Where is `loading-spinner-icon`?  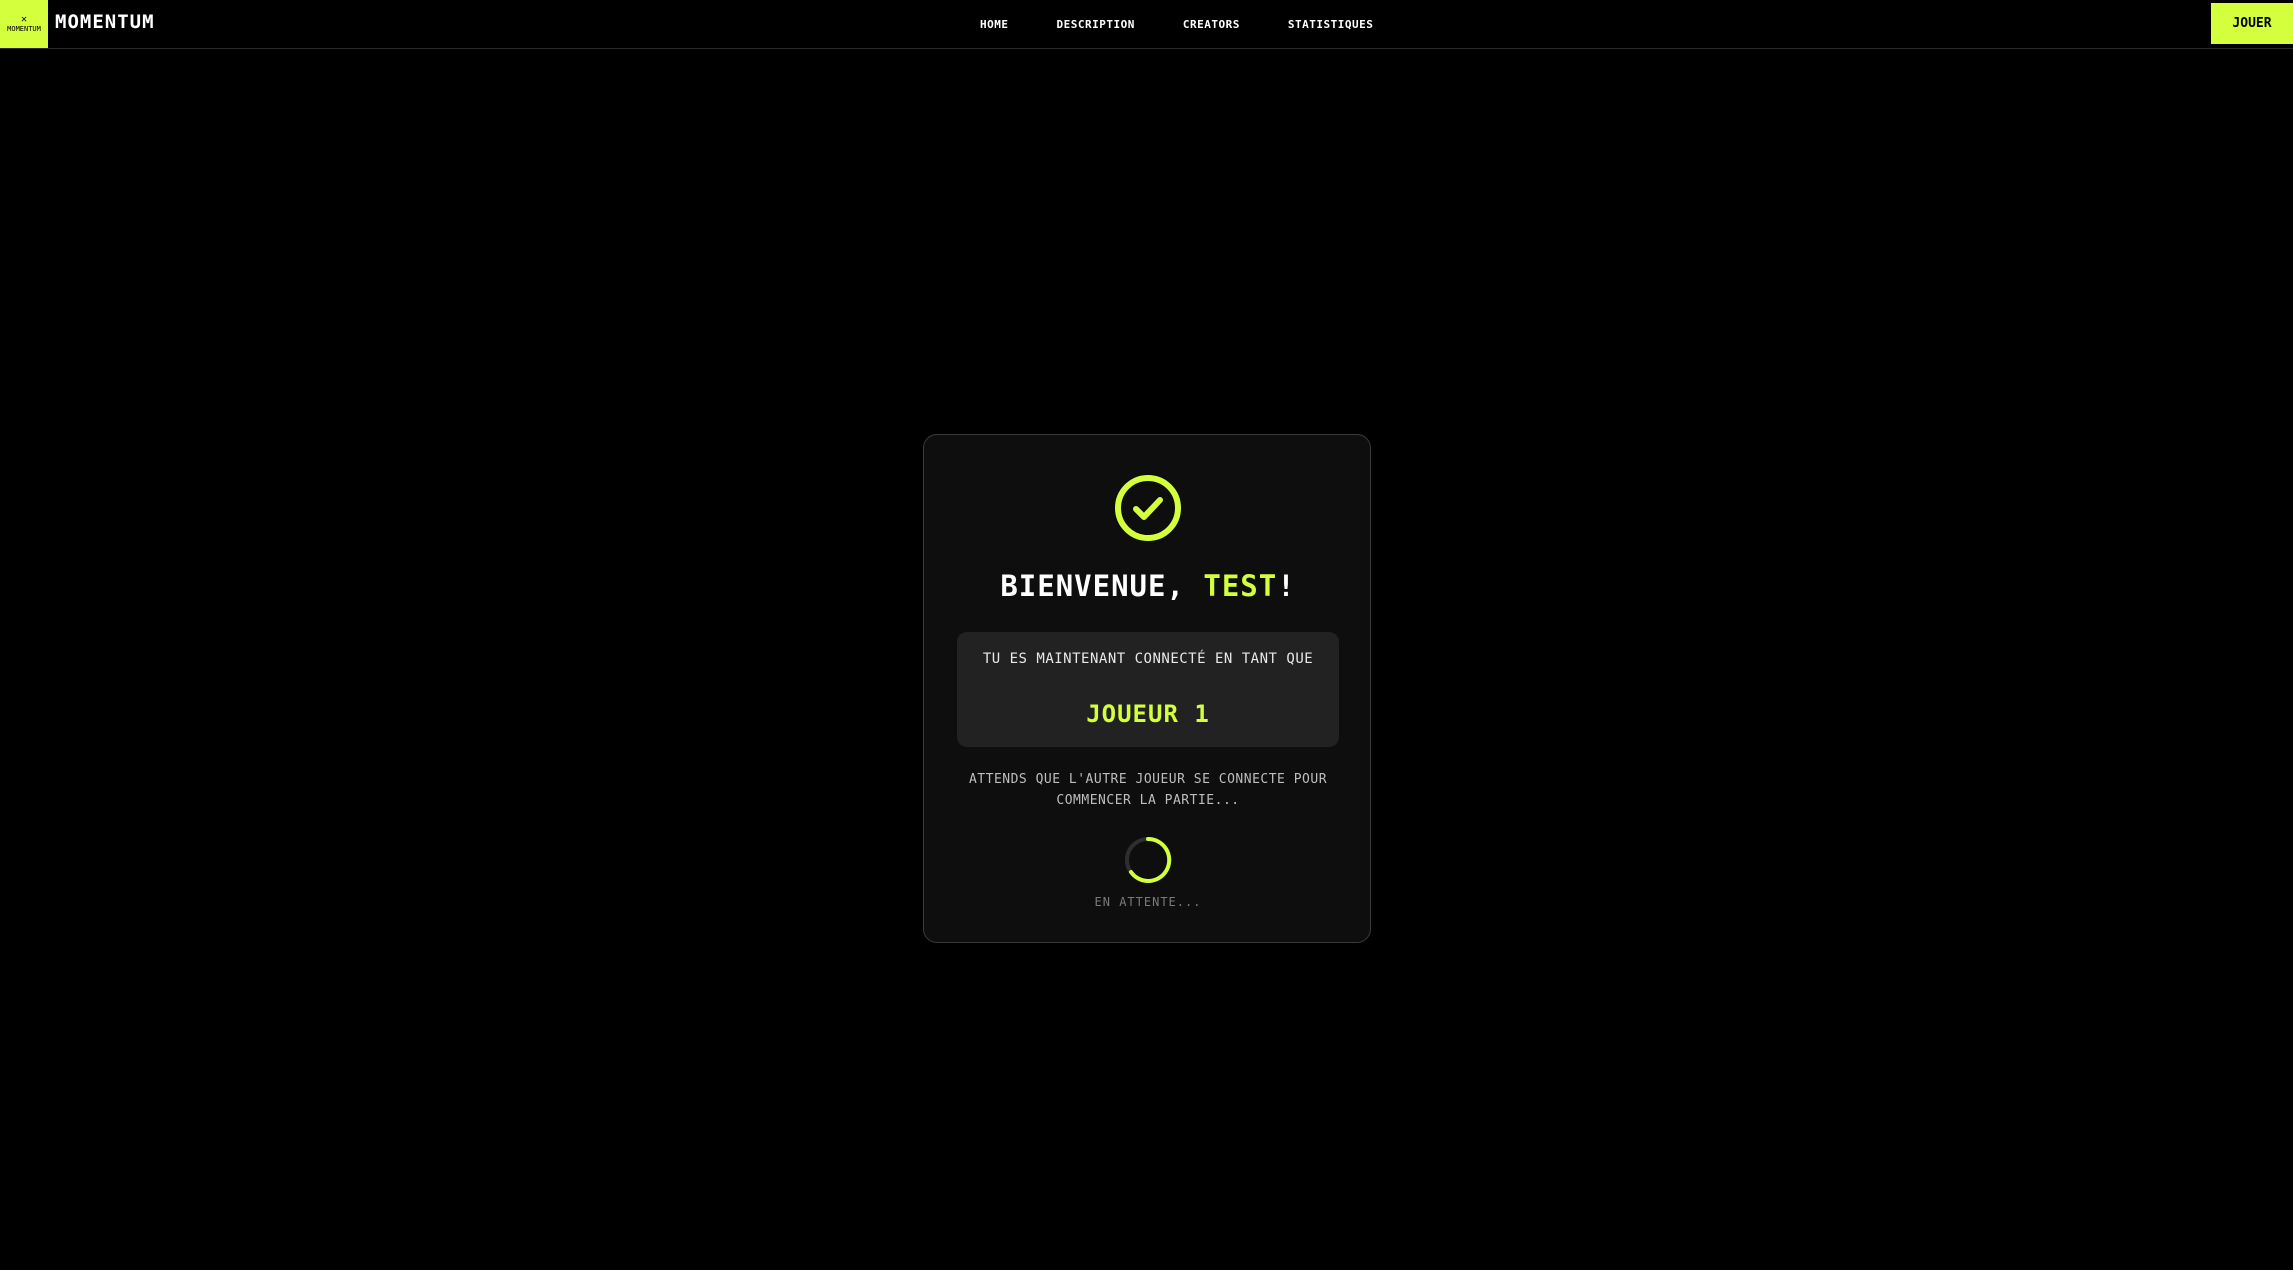
loading-spinner-icon is located at coordinates (1148, 859).